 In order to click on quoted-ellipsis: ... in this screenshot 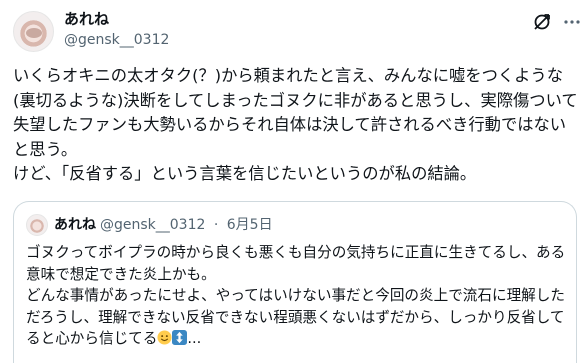, I will do `click(194, 338)`.